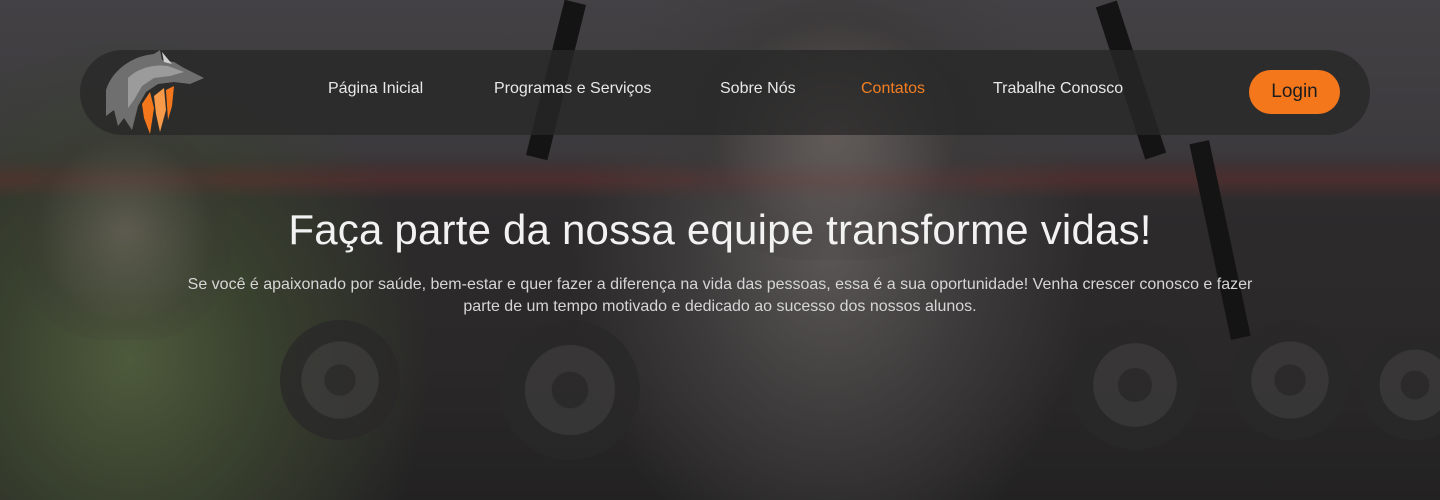 The width and height of the screenshot is (1440, 500). What do you see at coordinates (153, 92) in the screenshot?
I see `wolf-logo-icon` at bounding box center [153, 92].